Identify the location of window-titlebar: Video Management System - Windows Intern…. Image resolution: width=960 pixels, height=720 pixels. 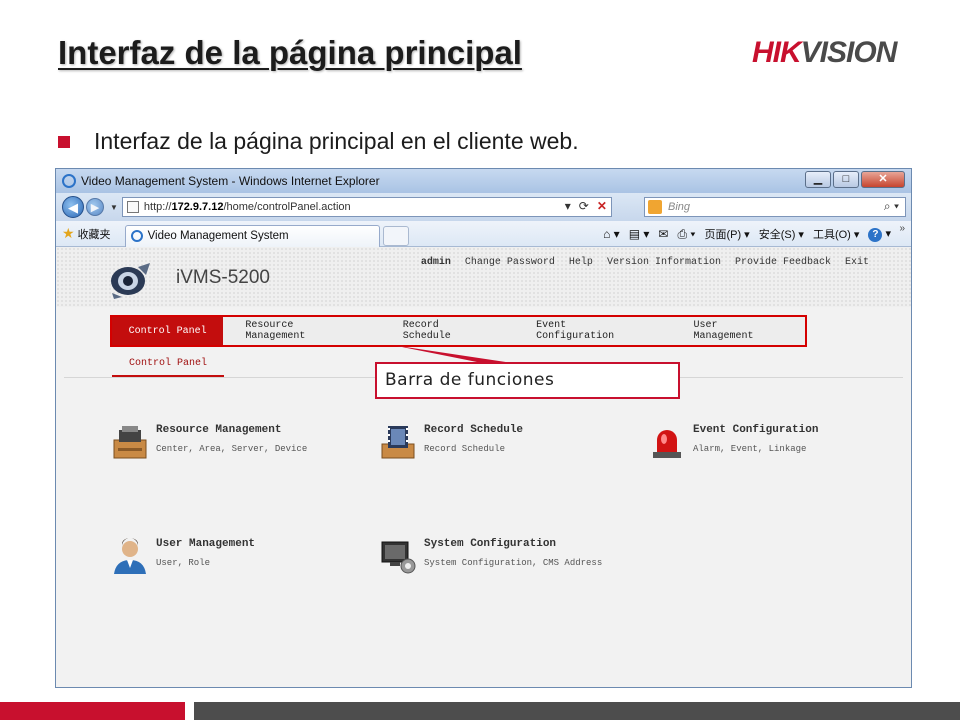
(483, 181).